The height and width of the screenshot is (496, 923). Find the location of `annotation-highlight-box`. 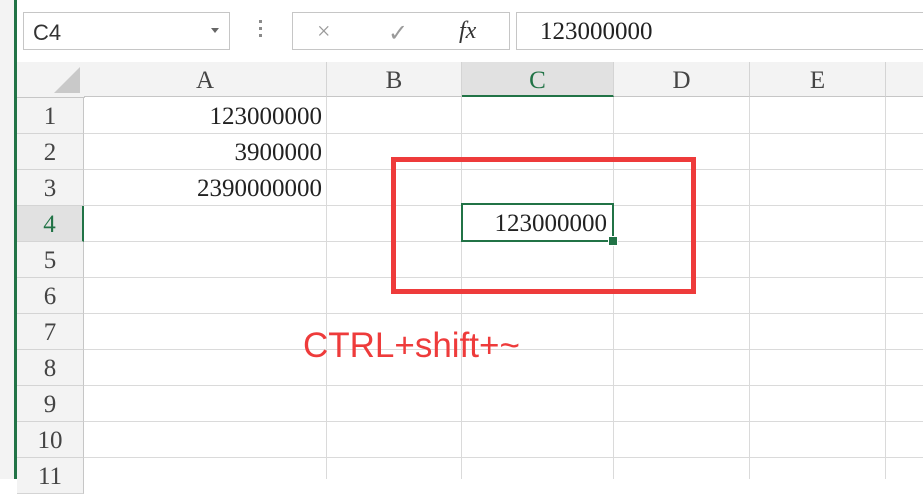

annotation-highlight-box is located at coordinates (543, 225).